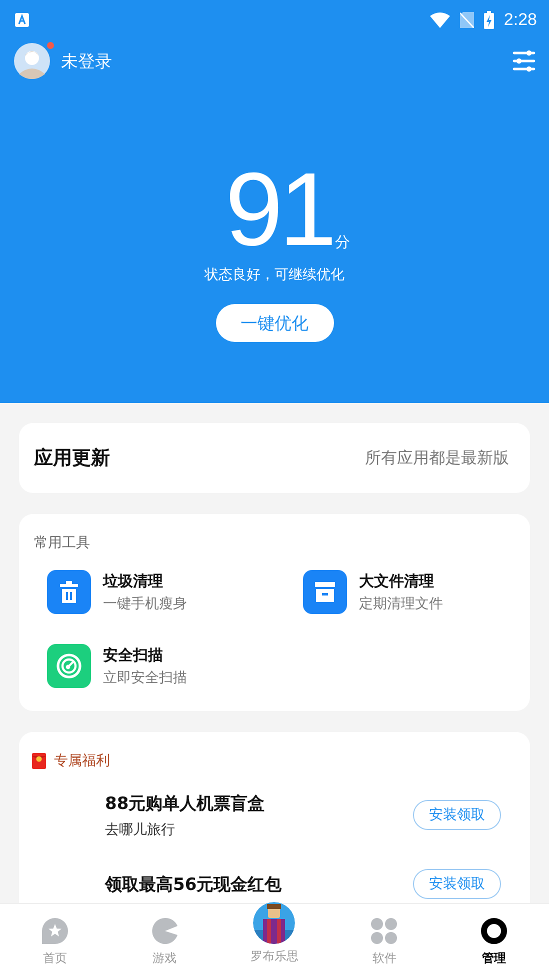  What do you see at coordinates (279, 210) in the screenshot?
I see `score-value: 91` at bounding box center [279, 210].